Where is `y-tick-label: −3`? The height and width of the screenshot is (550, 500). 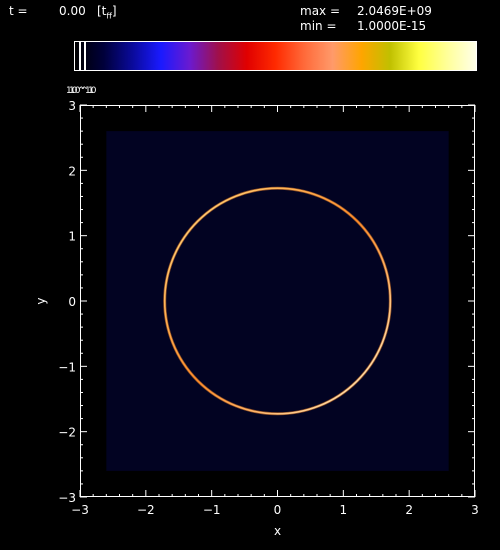
y-tick-label: −3 is located at coordinates (67, 498).